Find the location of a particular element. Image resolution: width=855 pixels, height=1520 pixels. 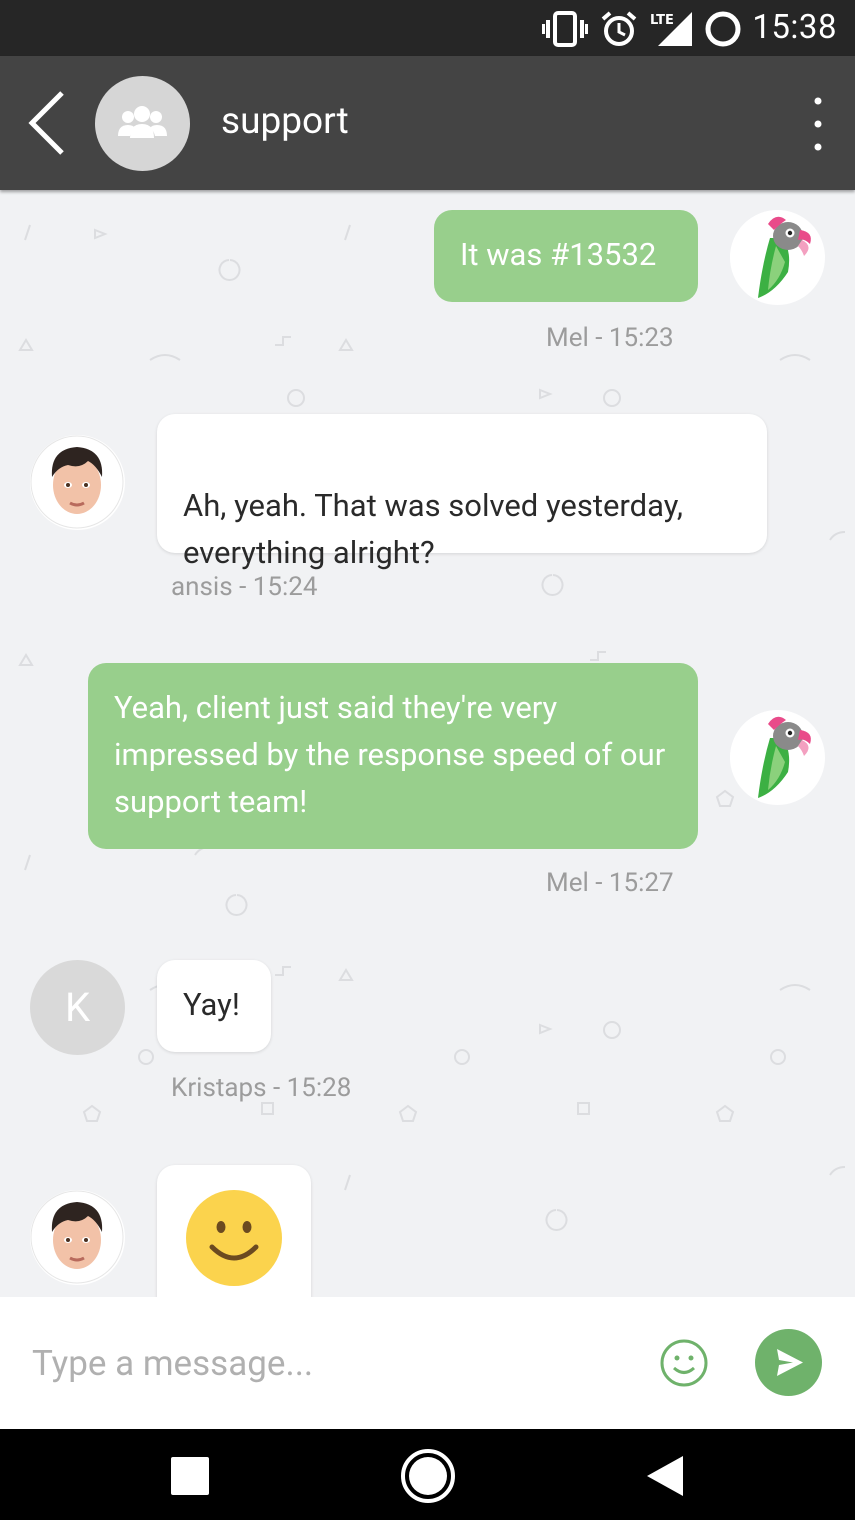

status-time: 15:38 is located at coordinates (794, 27).